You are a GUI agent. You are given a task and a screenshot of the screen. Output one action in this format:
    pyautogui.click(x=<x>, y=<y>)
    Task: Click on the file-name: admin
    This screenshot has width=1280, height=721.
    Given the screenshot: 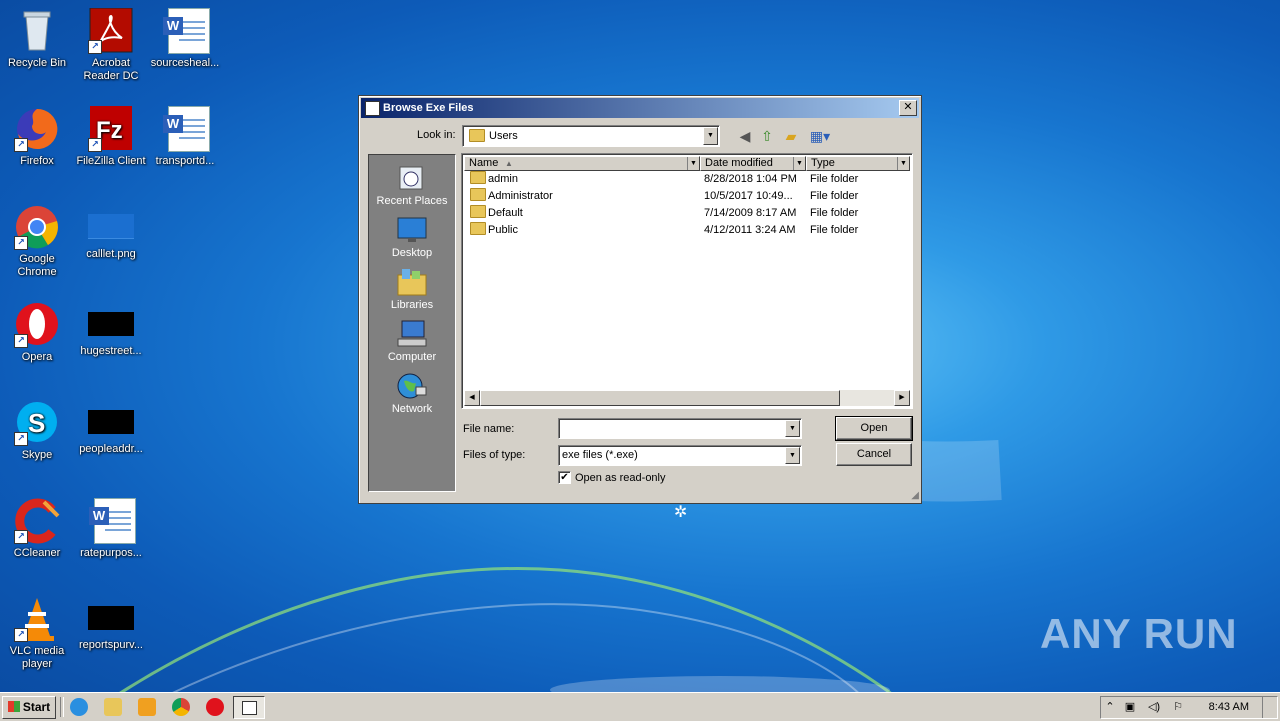 What is the action you would take?
    pyautogui.click(x=503, y=179)
    